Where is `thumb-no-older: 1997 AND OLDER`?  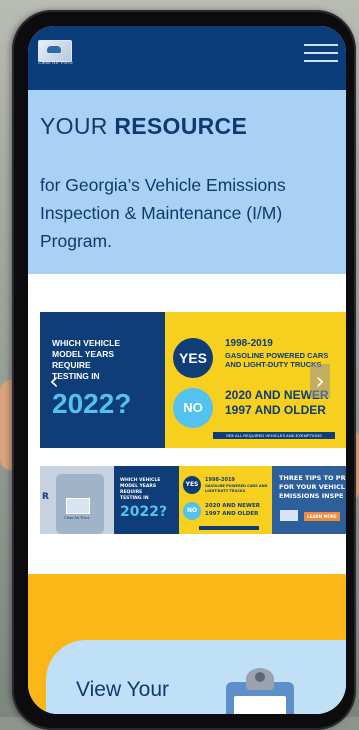
thumb-no-older: 1997 AND OLDER is located at coordinates (232, 514).